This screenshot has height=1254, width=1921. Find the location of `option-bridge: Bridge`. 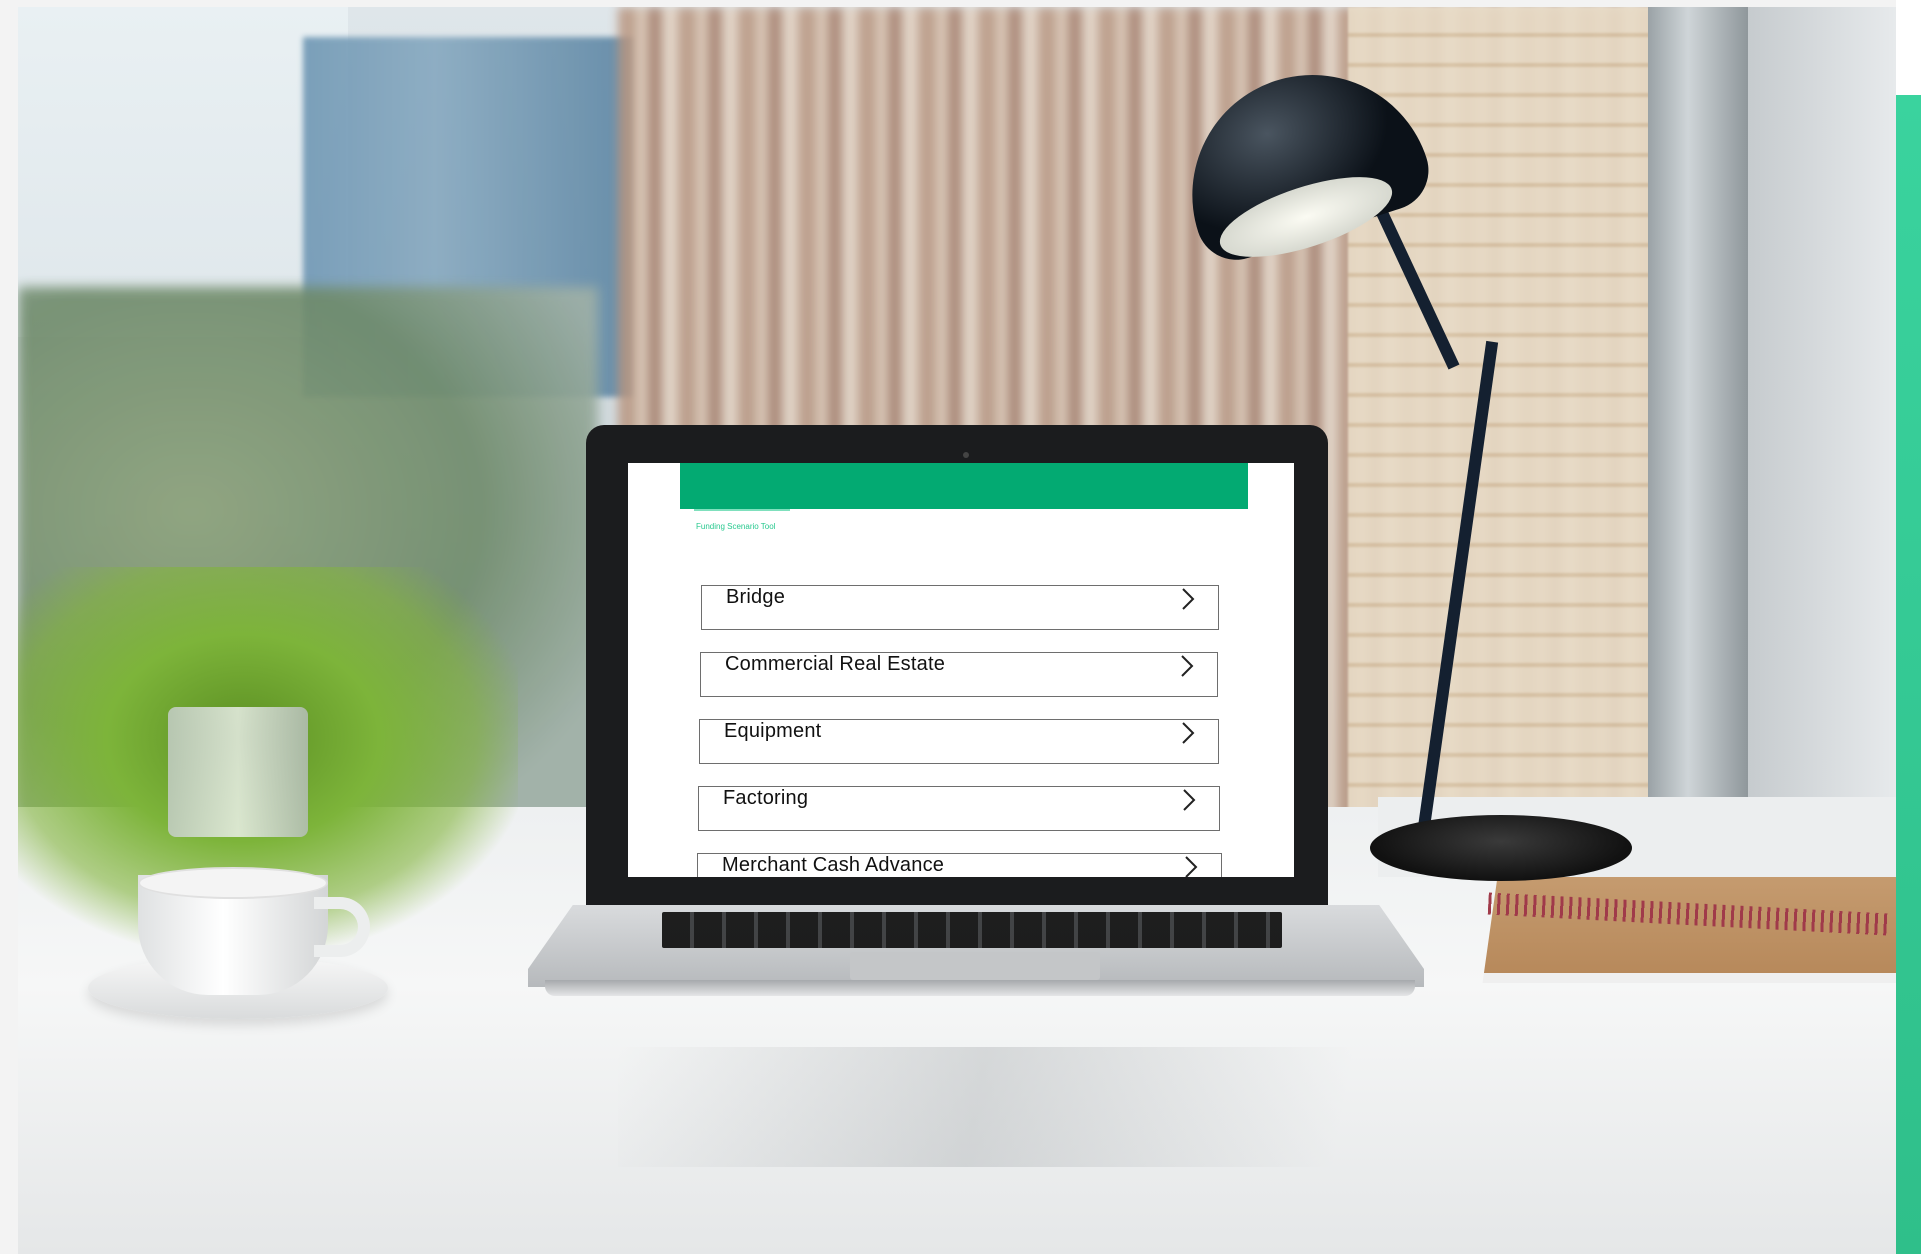

option-bridge: Bridge is located at coordinates (960, 607).